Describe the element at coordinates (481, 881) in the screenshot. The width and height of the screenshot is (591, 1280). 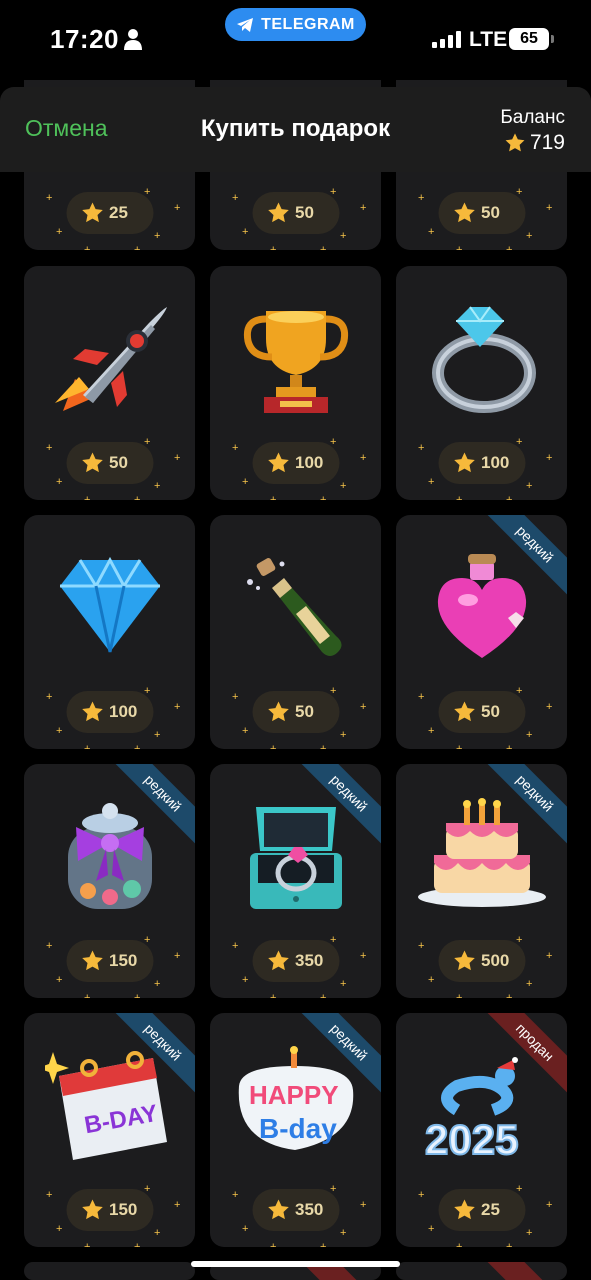
I see `gift-card: ++++++++500редкий` at that location.